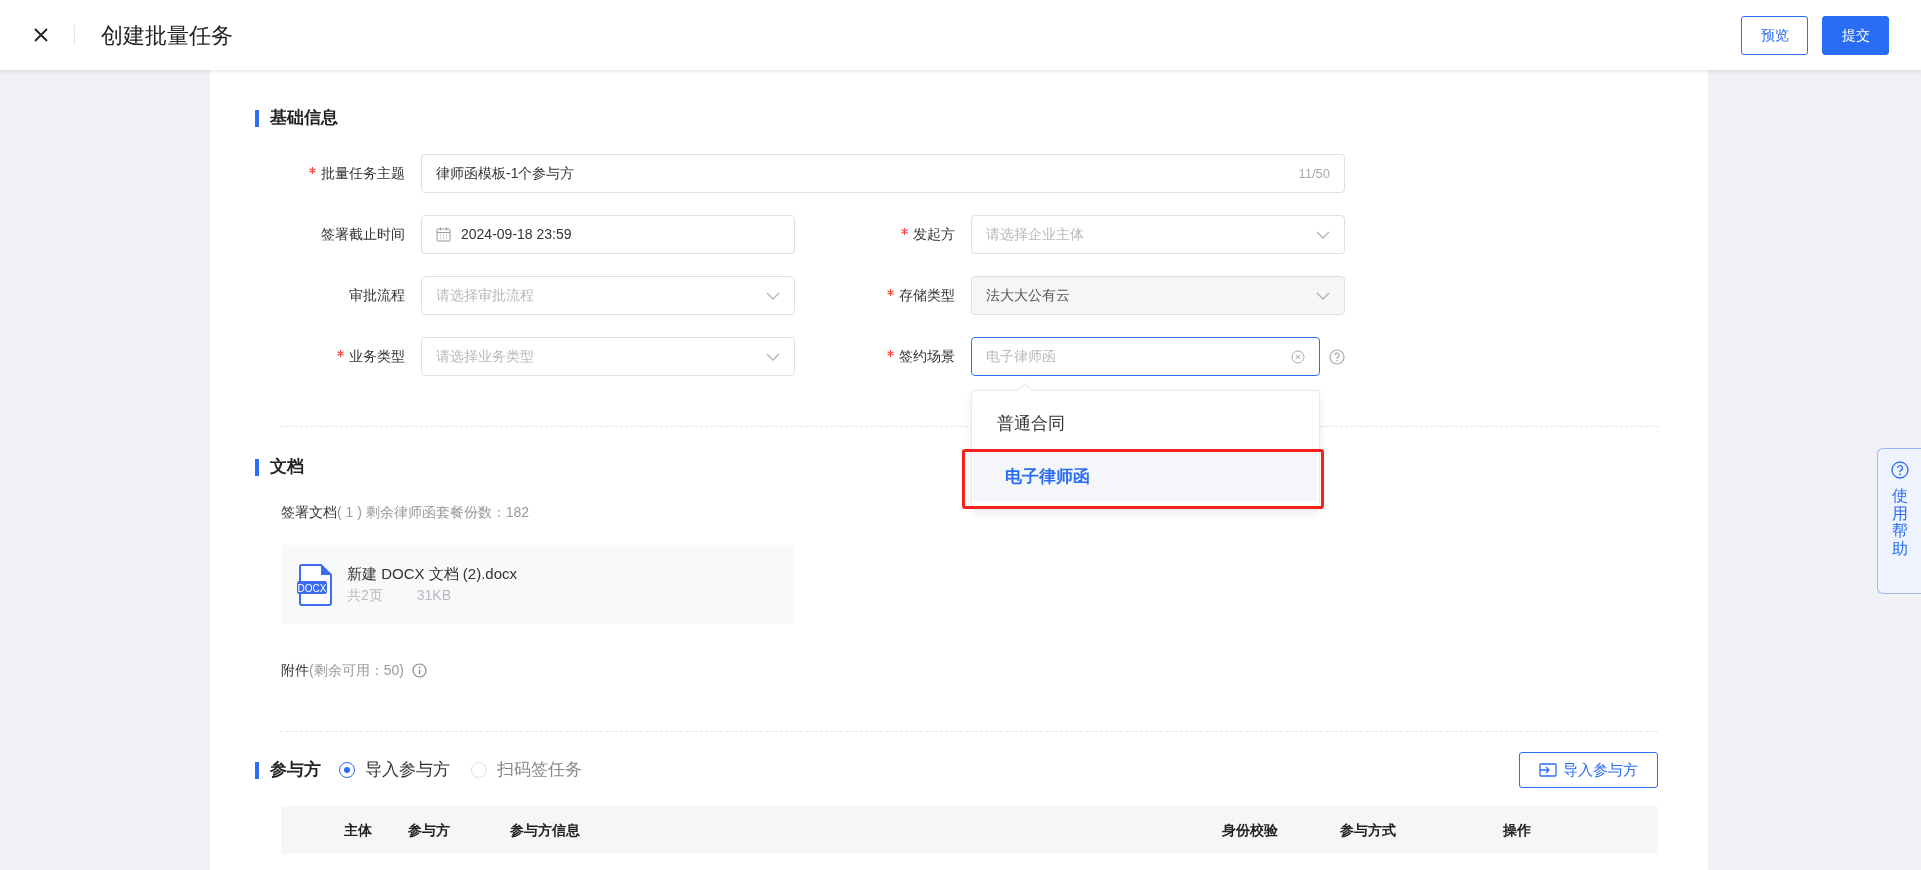  Describe the element at coordinates (1855, 35) in the screenshot. I see `submit-button: 提交` at that location.